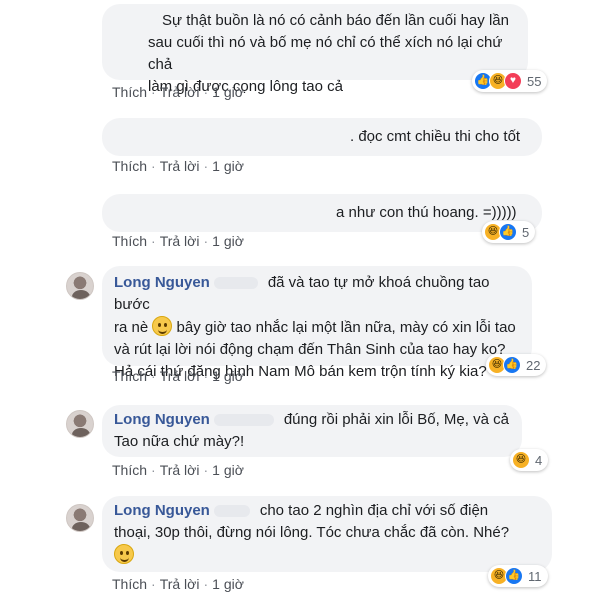 The width and height of the screenshot is (600, 602). What do you see at coordinates (534, 81) in the screenshot?
I see `reaction-count: 55` at bounding box center [534, 81].